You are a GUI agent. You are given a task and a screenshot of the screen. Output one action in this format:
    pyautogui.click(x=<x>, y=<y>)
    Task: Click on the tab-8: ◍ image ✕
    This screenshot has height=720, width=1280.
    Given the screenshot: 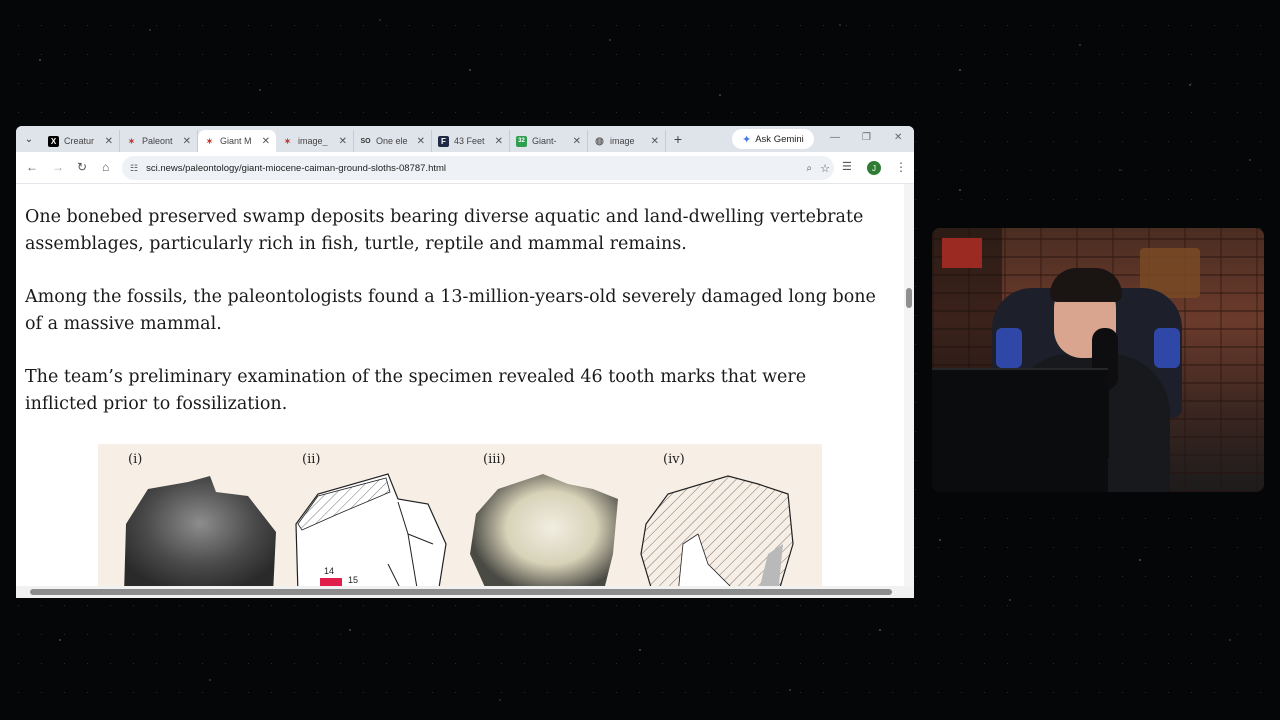 What is the action you would take?
    pyautogui.click(x=627, y=141)
    